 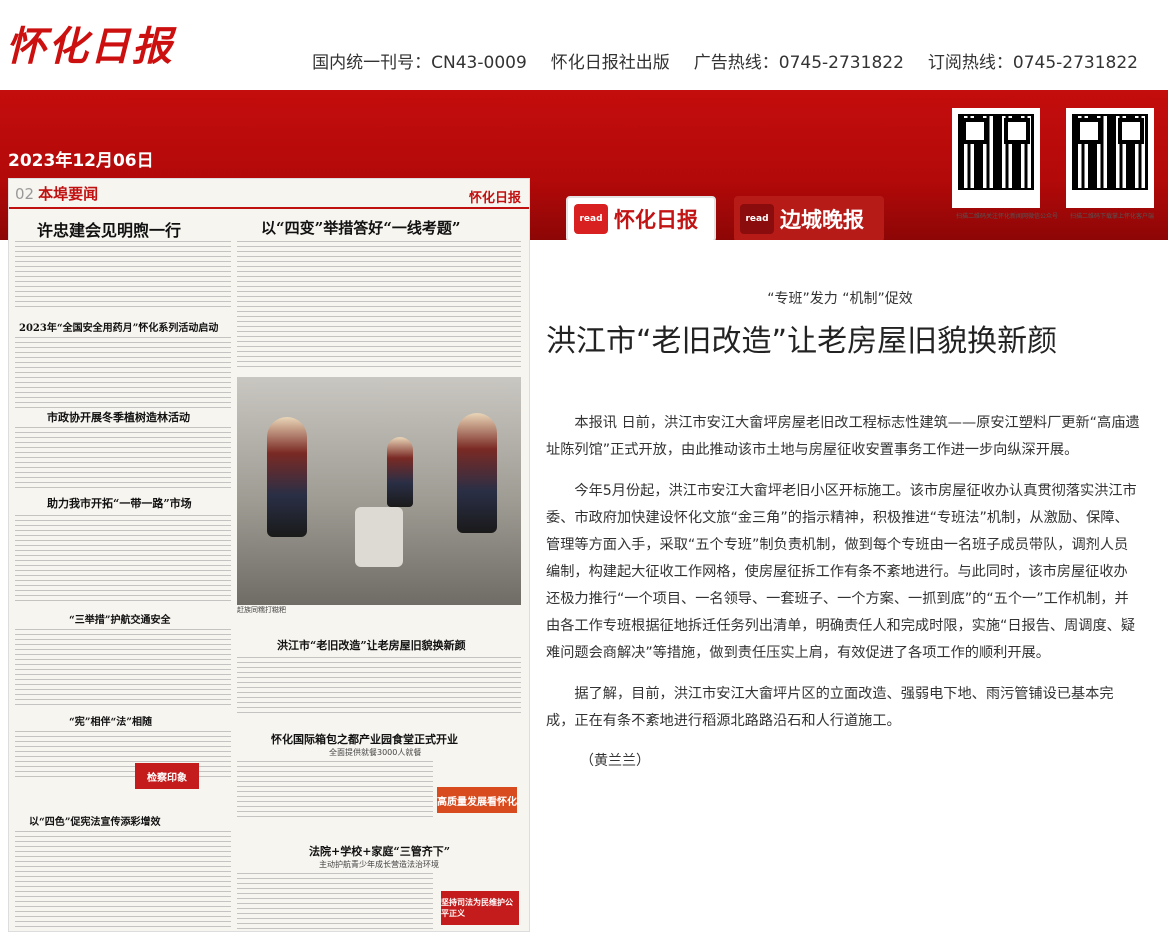 What do you see at coordinates (840, 299) in the screenshot?
I see `article-kicker: “专班”发力 “机制”促效` at bounding box center [840, 299].